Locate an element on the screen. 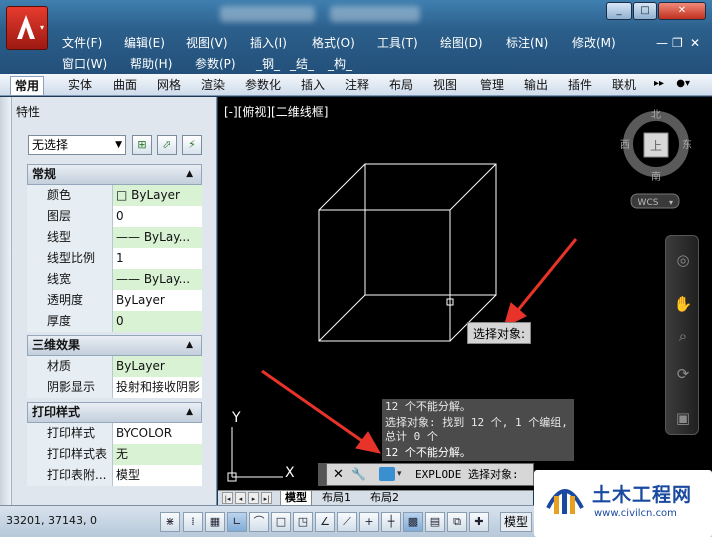 The image size is (712, 537). quick-select-icon: ⚡ is located at coordinates (192, 145).